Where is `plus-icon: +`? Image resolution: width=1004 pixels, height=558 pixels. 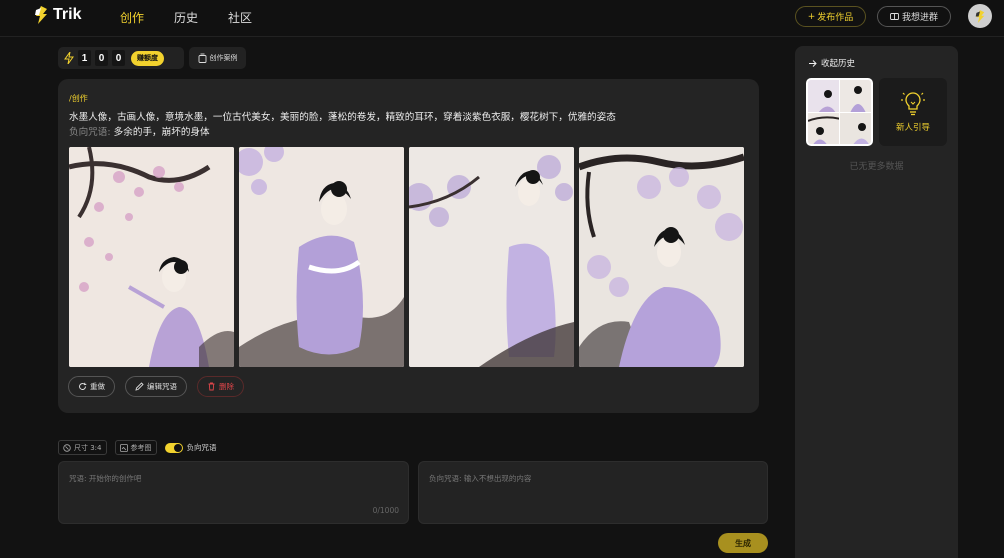 plus-icon: + is located at coordinates (811, 16).